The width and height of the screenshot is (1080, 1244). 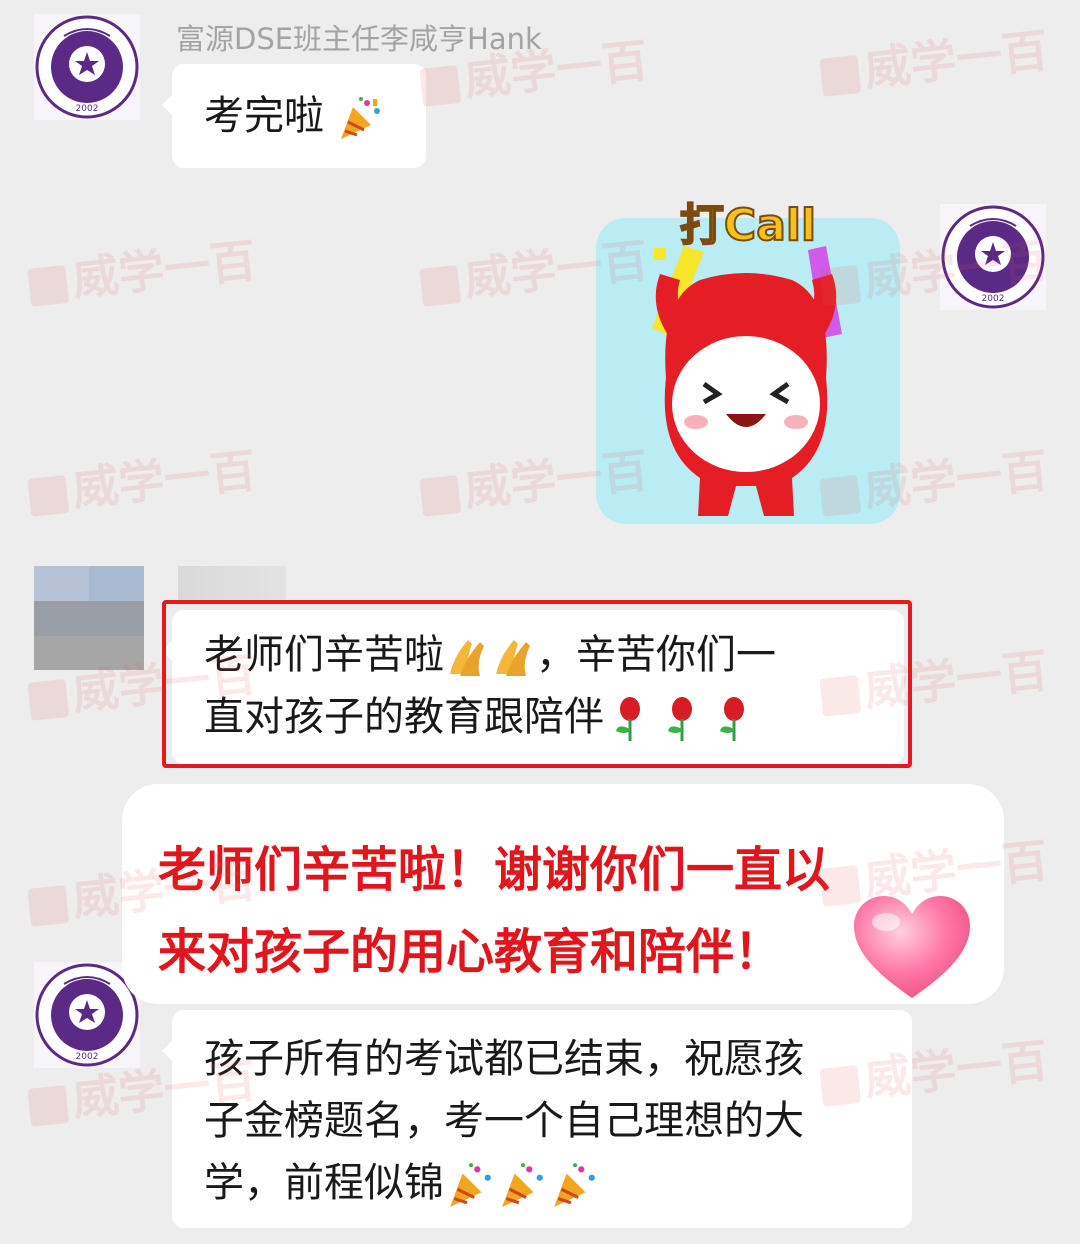 What do you see at coordinates (89, 618) in the screenshot?
I see `avatar-blurred` at bounding box center [89, 618].